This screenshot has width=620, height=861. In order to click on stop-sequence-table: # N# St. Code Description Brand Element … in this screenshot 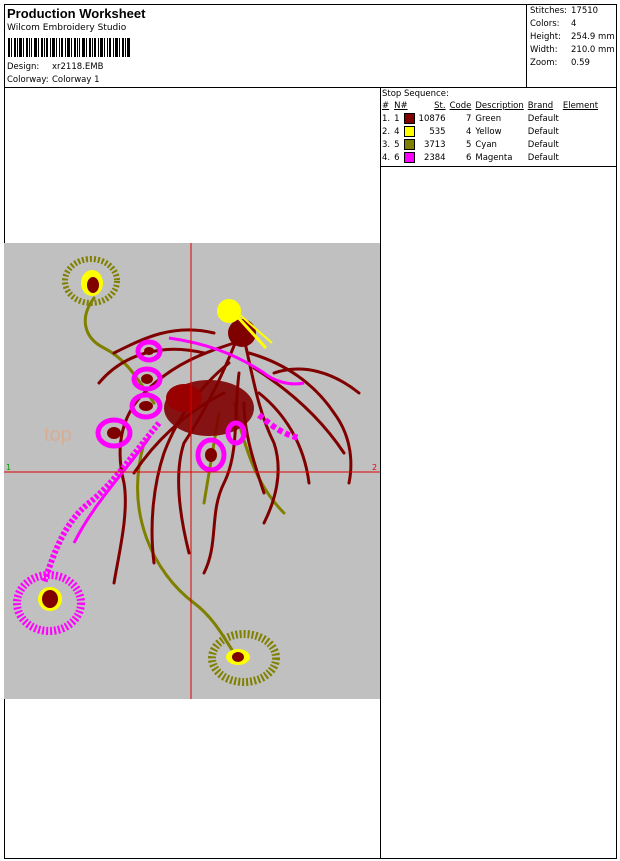, I will do `click(490, 132)`.